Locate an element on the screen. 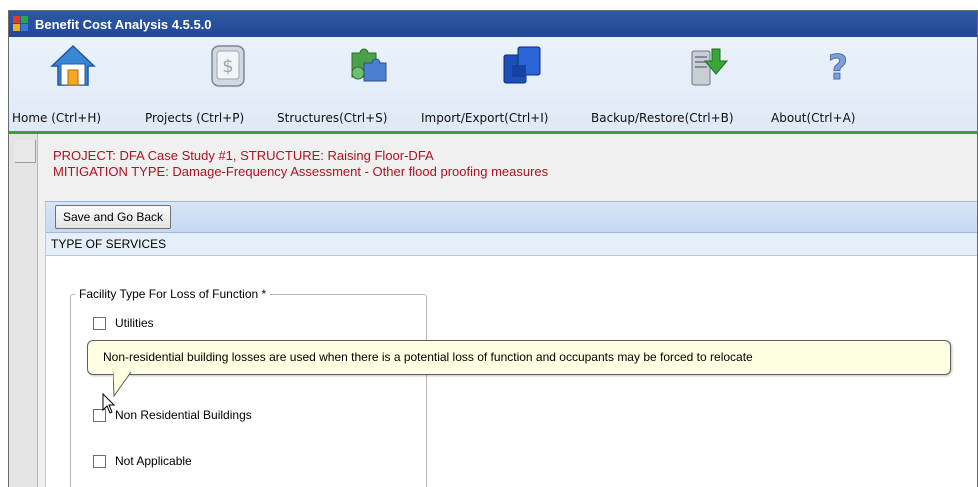 This screenshot has width=978, height=487. option-not-applicable: Not Applicable is located at coordinates (142, 461).